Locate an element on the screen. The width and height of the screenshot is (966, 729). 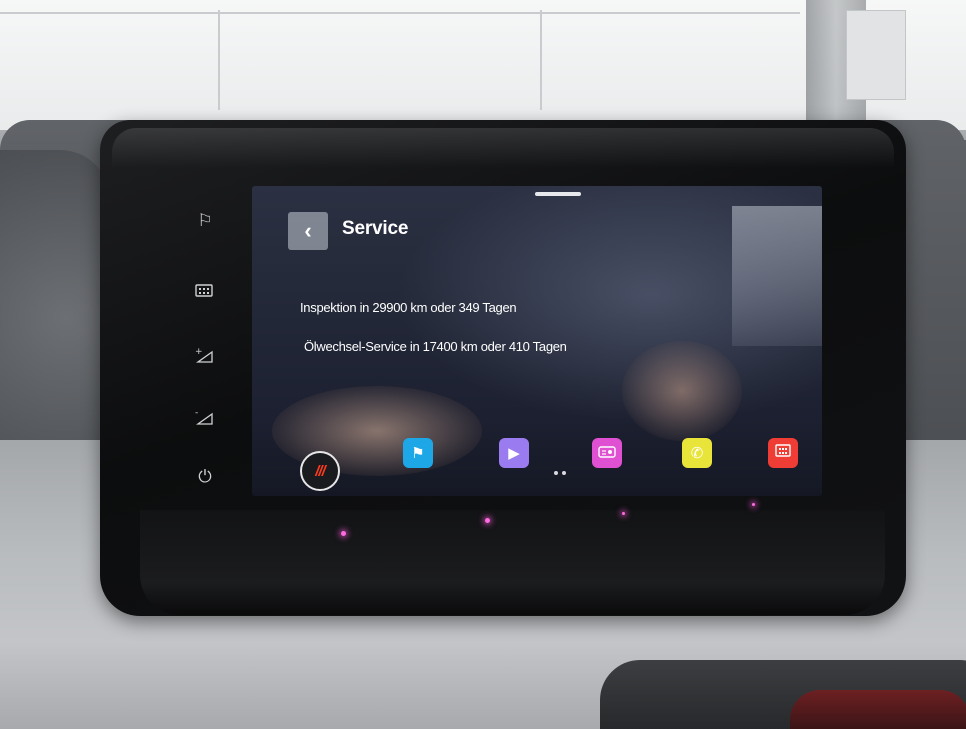
bezel-gloss is located at coordinates (503, 148).